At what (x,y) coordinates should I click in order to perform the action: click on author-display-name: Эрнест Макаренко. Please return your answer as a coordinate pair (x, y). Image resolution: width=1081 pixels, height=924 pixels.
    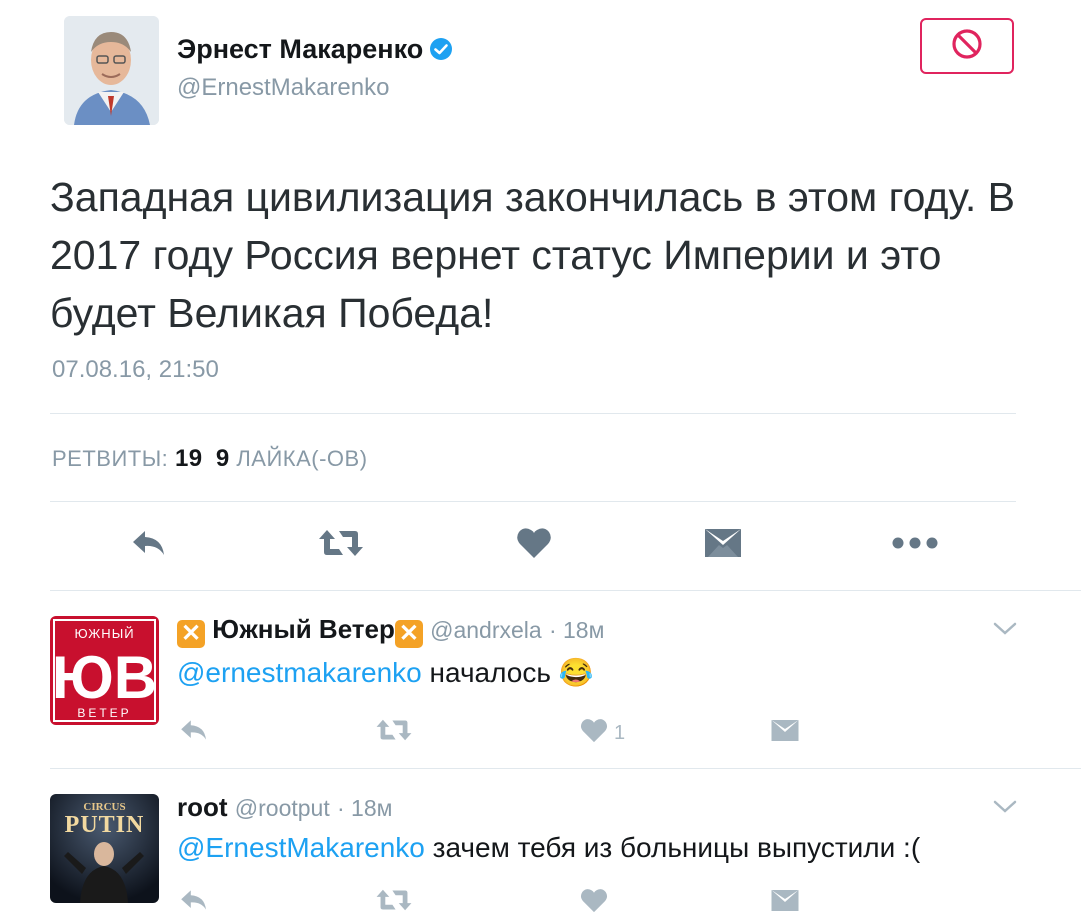
    Looking at the image, I should click on (315, 49).